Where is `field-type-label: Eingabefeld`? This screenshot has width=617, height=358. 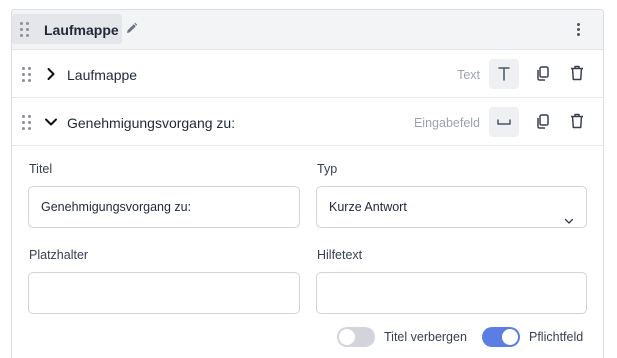 field-type-label: Eingabefeld is located at coordinates (446, 123).